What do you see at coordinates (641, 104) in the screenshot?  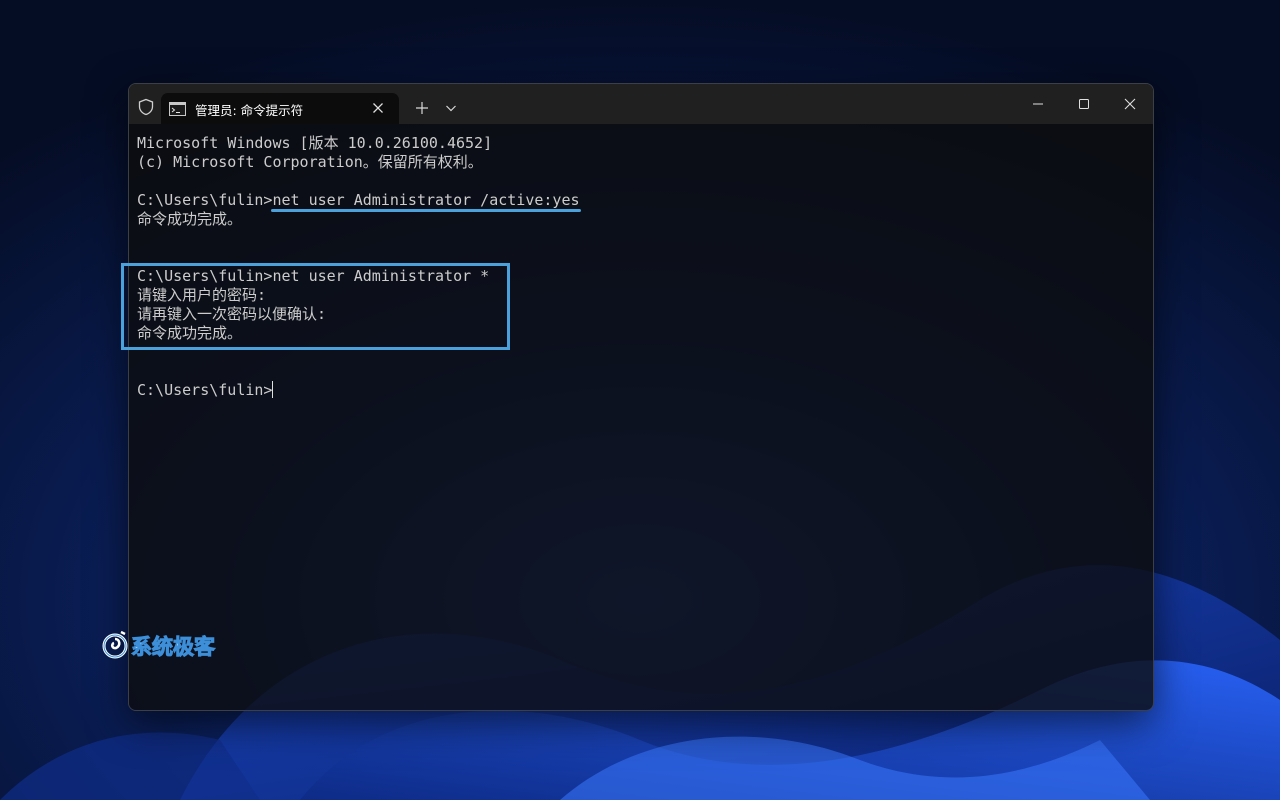 I see `title-bar: 管理员: 命令提示符` at bounding box center [641, 104].